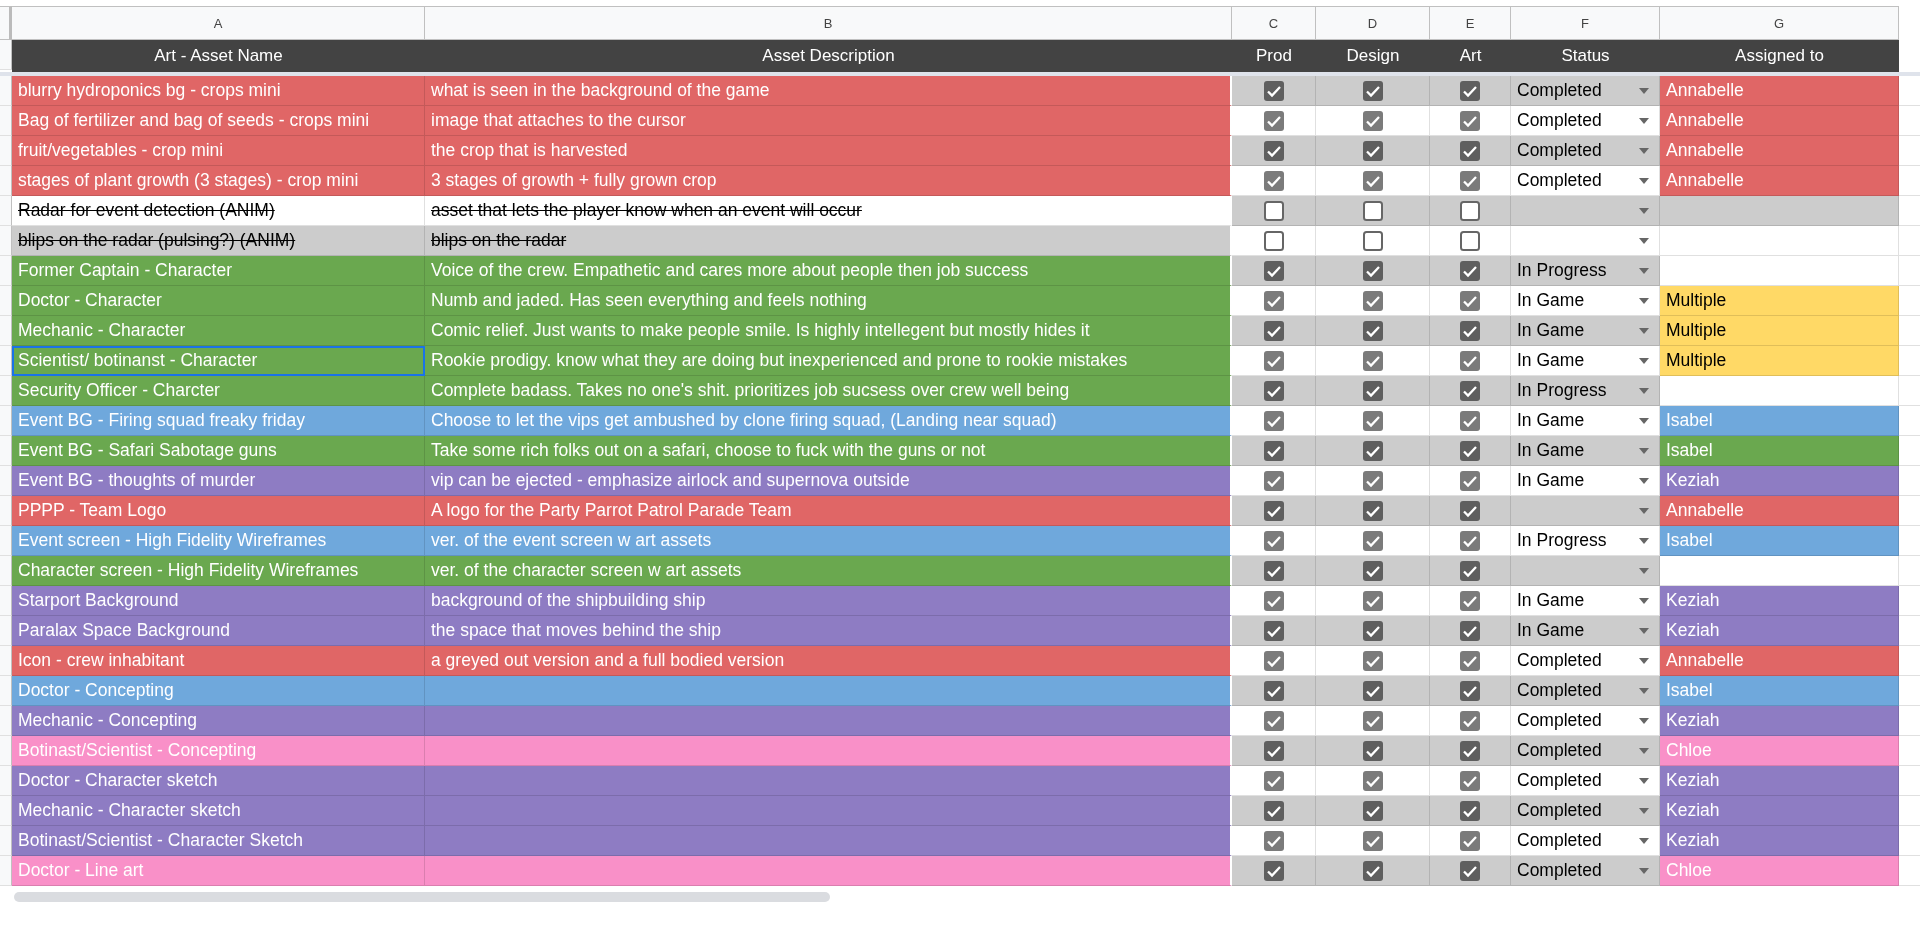  Describe the element at coordinates (422, 897) in the screenshot. I see `horizontal-scrollbar` at that location.